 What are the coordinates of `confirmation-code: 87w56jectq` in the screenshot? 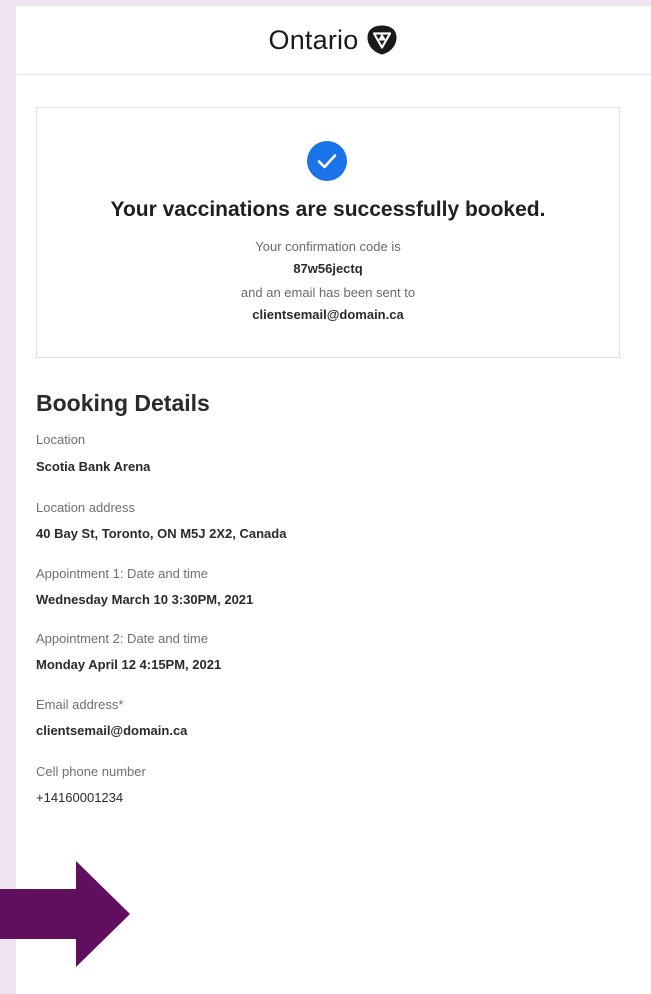 It's located at (328, 268).